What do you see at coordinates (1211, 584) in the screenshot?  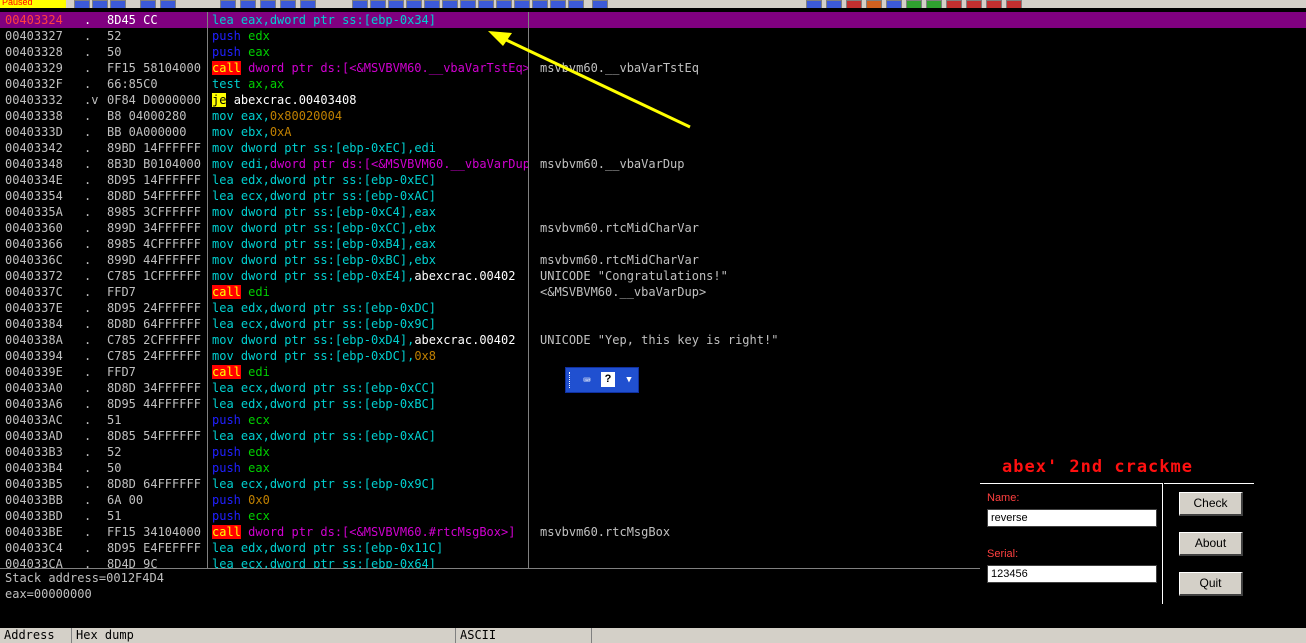 I see `quit-button: Quit` at bounding box center [1211, 584].